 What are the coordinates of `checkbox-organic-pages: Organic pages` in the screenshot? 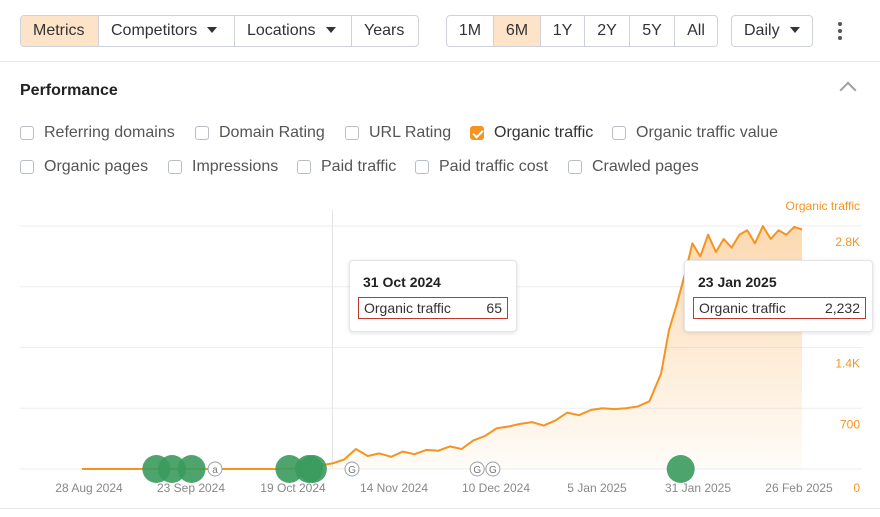 It's located at (84, 167).